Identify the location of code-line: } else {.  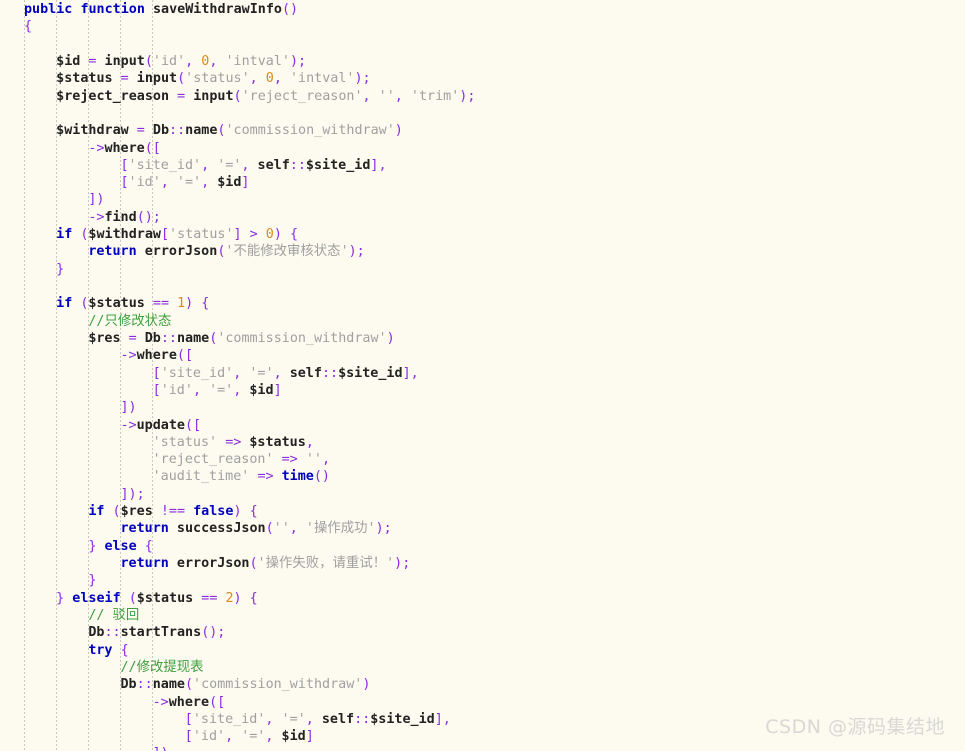
(482, 546).